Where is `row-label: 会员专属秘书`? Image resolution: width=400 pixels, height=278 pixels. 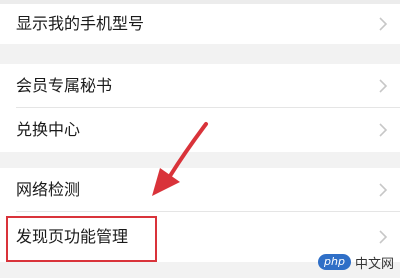
row-label: 会员专属秘书 is located at coordinates (64, 85).